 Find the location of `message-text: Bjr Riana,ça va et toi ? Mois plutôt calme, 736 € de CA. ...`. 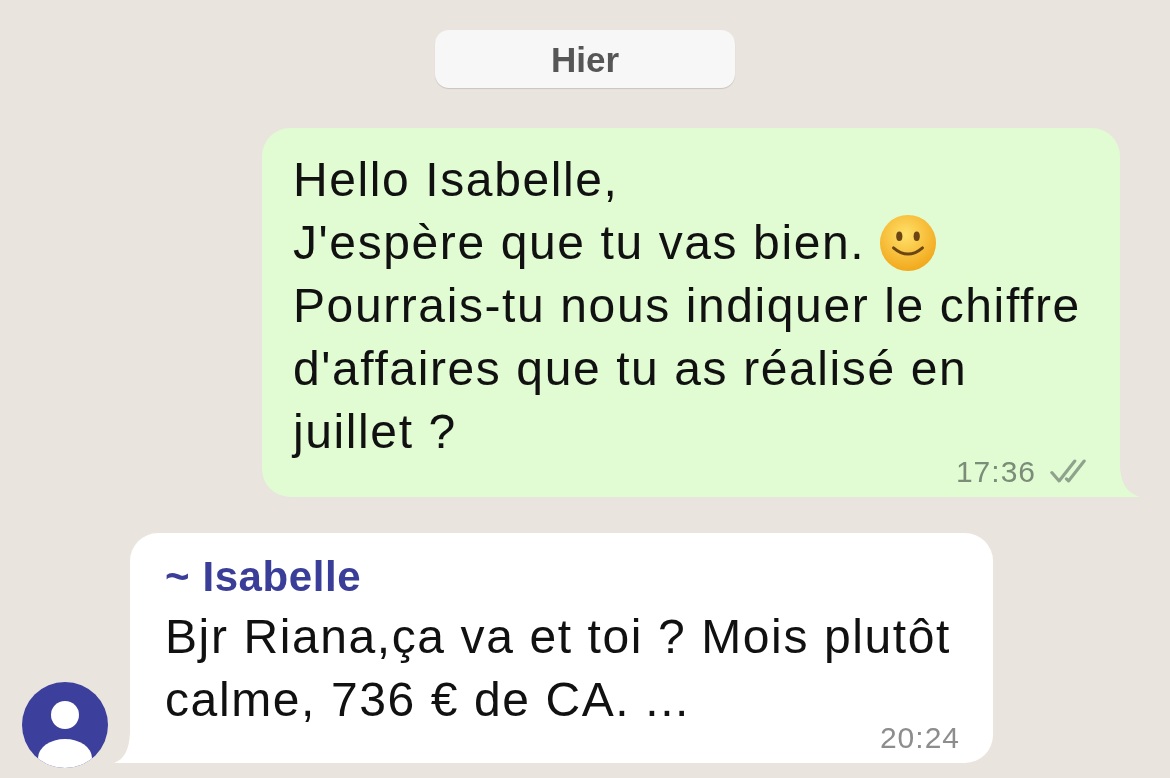

message-text: Bjr Riana,ça va et toi ? Mois plutôt calme, 736 € de CA. ... is located at coordinates (558, 668).